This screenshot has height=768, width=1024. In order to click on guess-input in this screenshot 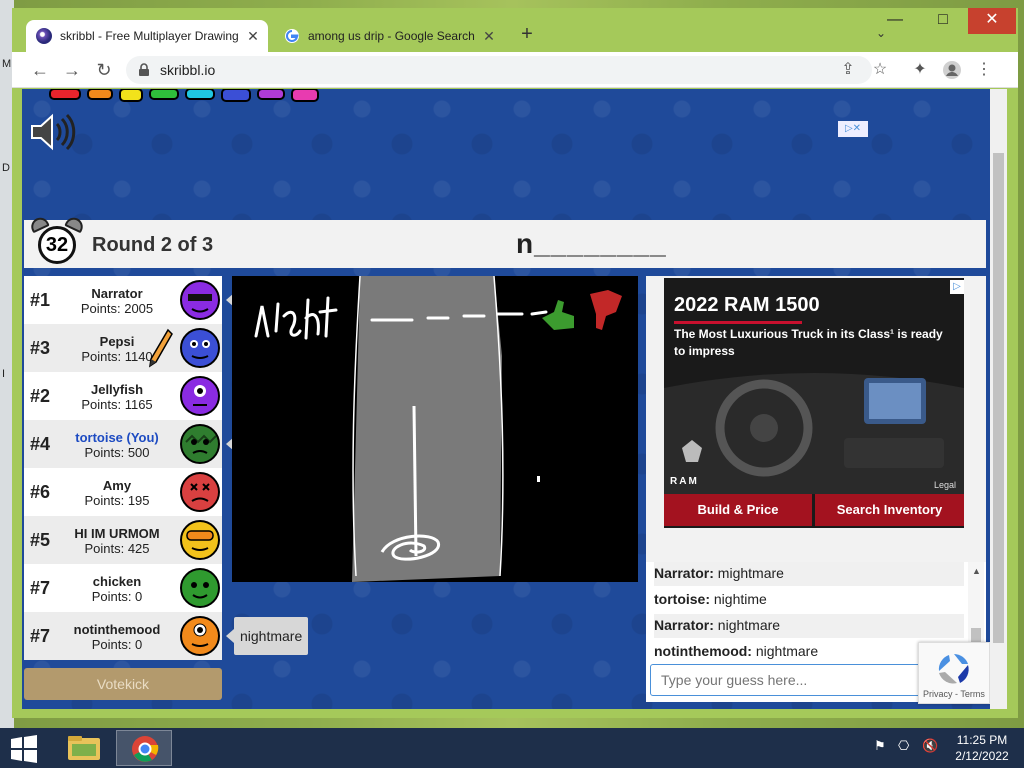, I will do `click(786, 680)`.